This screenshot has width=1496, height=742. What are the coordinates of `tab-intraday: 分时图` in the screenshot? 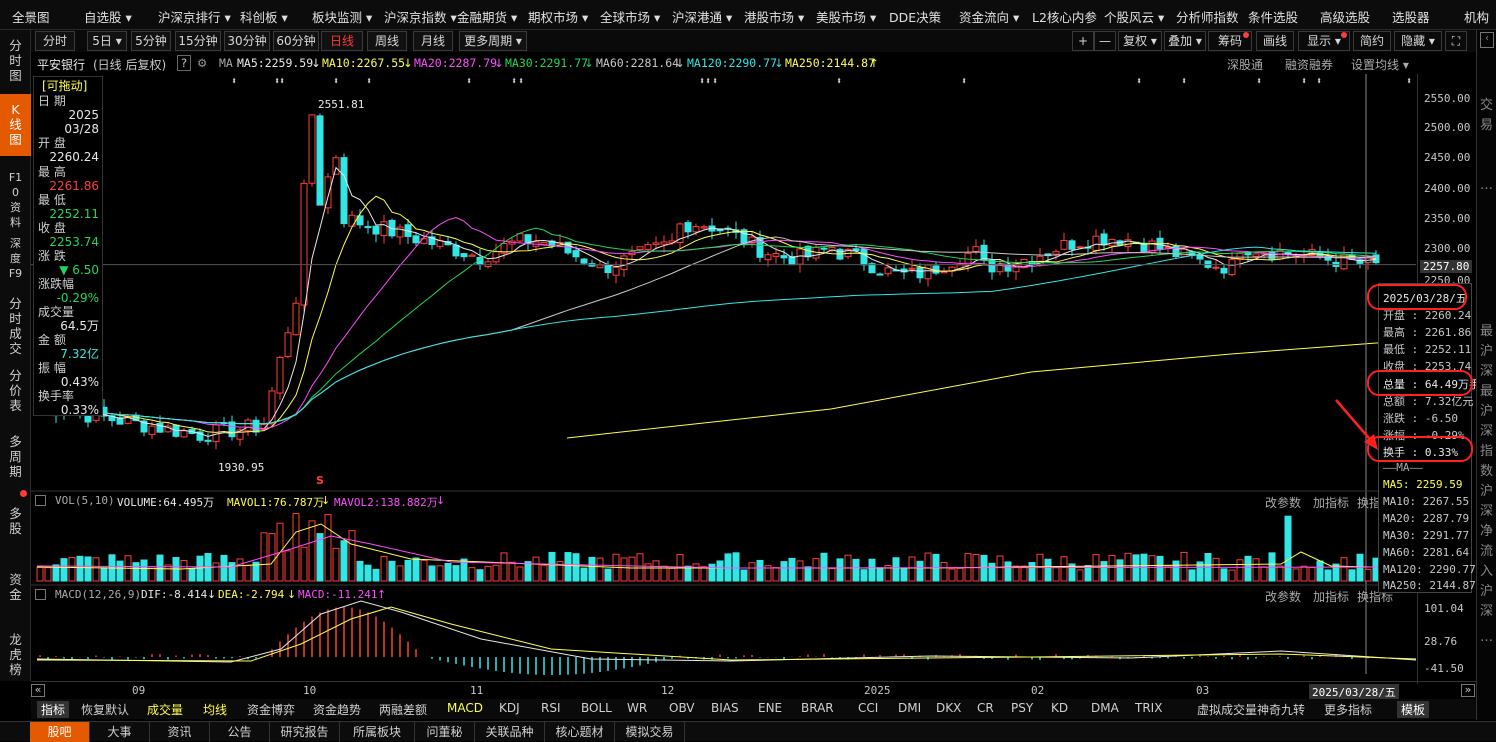 It's located at (15, 63).